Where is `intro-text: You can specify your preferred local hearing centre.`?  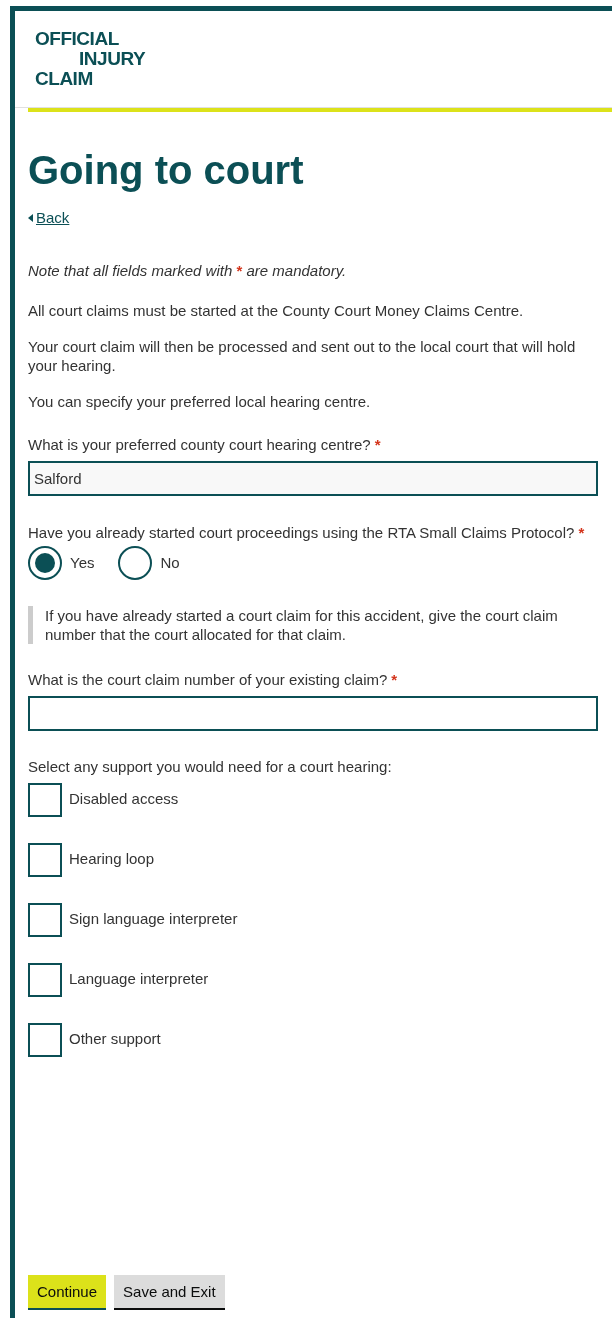 intro-text: You can specify your preferred local hearing centre. is located at coordinates (200, 401).